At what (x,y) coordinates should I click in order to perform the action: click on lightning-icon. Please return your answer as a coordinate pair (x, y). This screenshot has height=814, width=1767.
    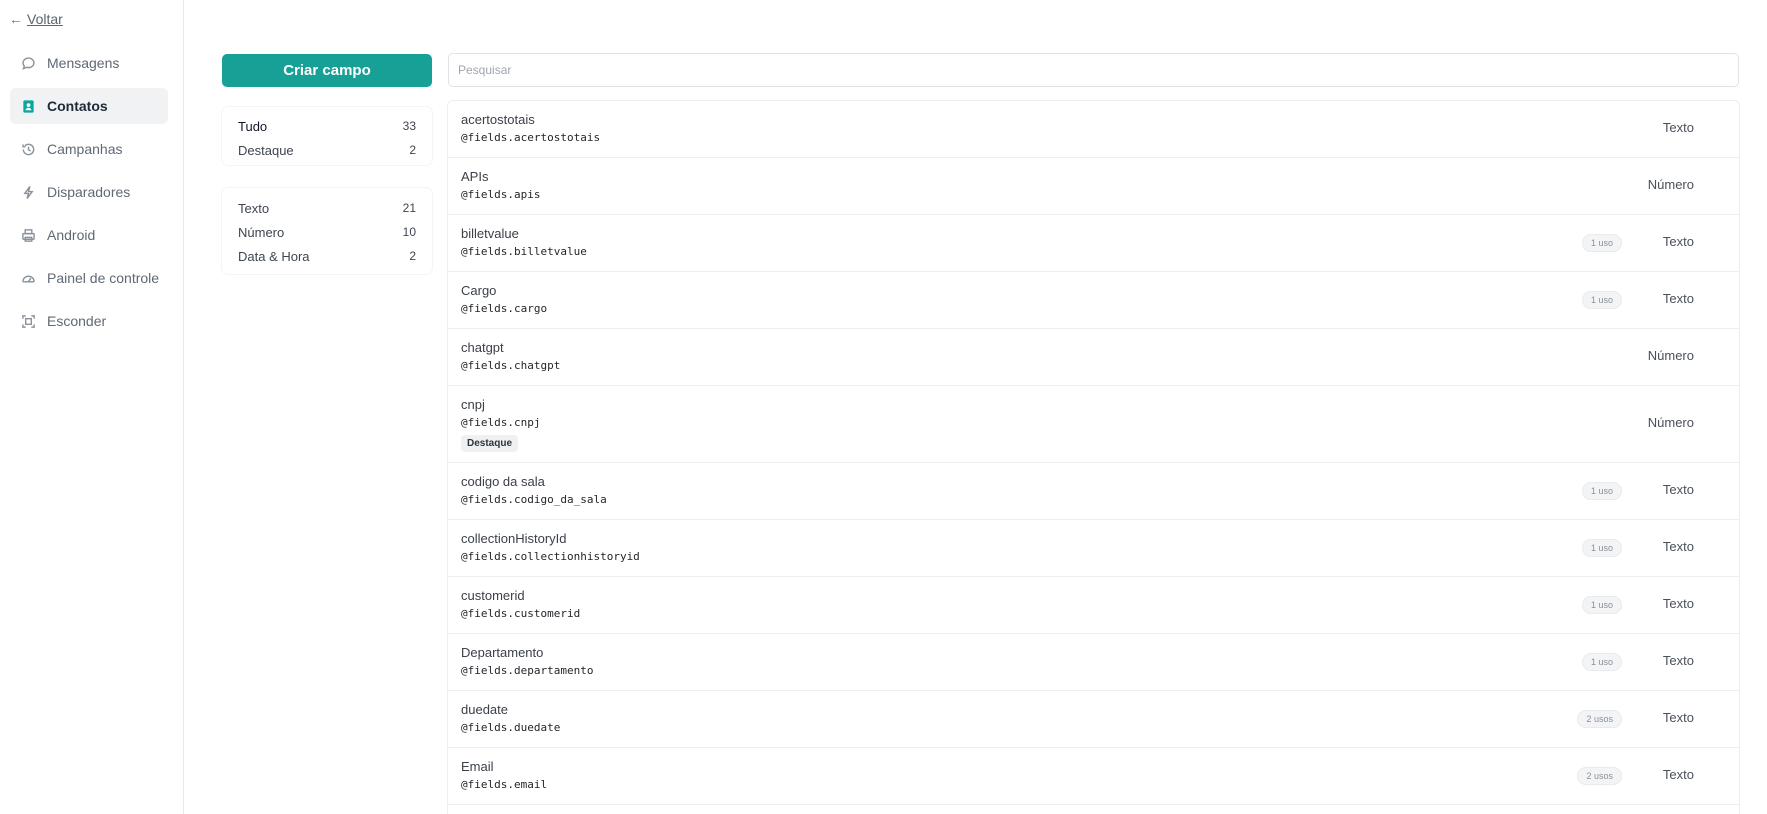
    Looking at the image, I should click on (28, 192).